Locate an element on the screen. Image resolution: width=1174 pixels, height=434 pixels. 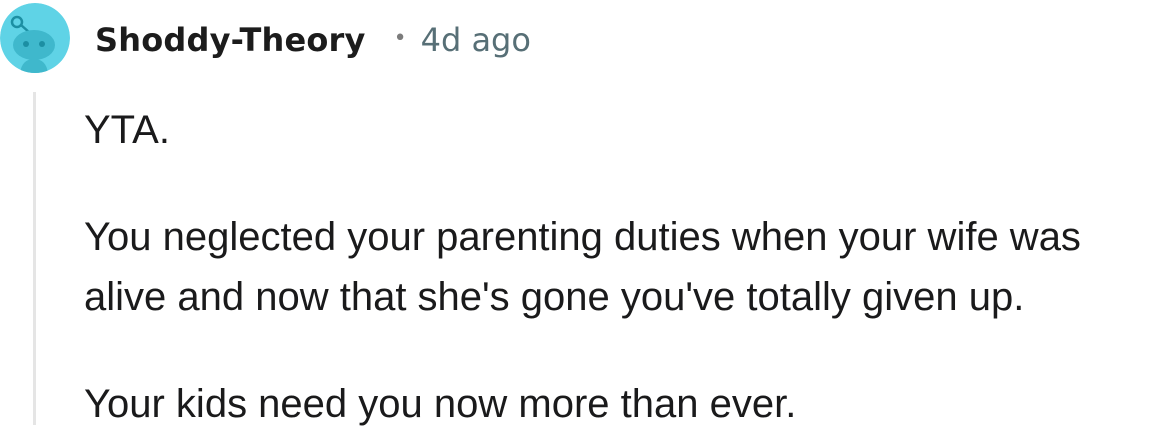
comment-header: Shoddy-Theory • 4d ago is located at coordinates (313, 40).